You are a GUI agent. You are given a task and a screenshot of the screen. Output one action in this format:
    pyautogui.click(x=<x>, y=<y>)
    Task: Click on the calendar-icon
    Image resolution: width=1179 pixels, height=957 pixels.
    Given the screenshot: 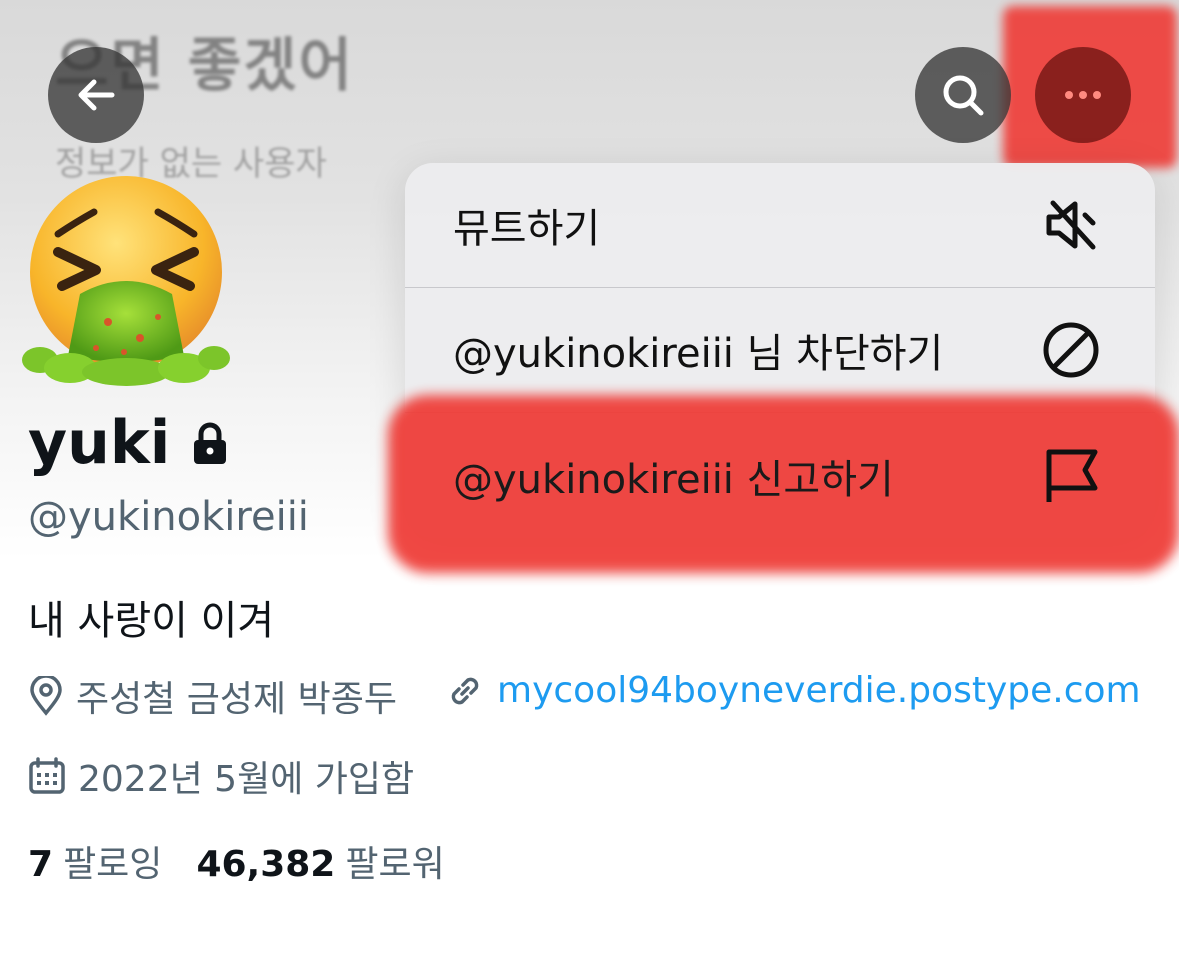 What is the action you would take?
    pyautogui.click(x=47, y=775)
    